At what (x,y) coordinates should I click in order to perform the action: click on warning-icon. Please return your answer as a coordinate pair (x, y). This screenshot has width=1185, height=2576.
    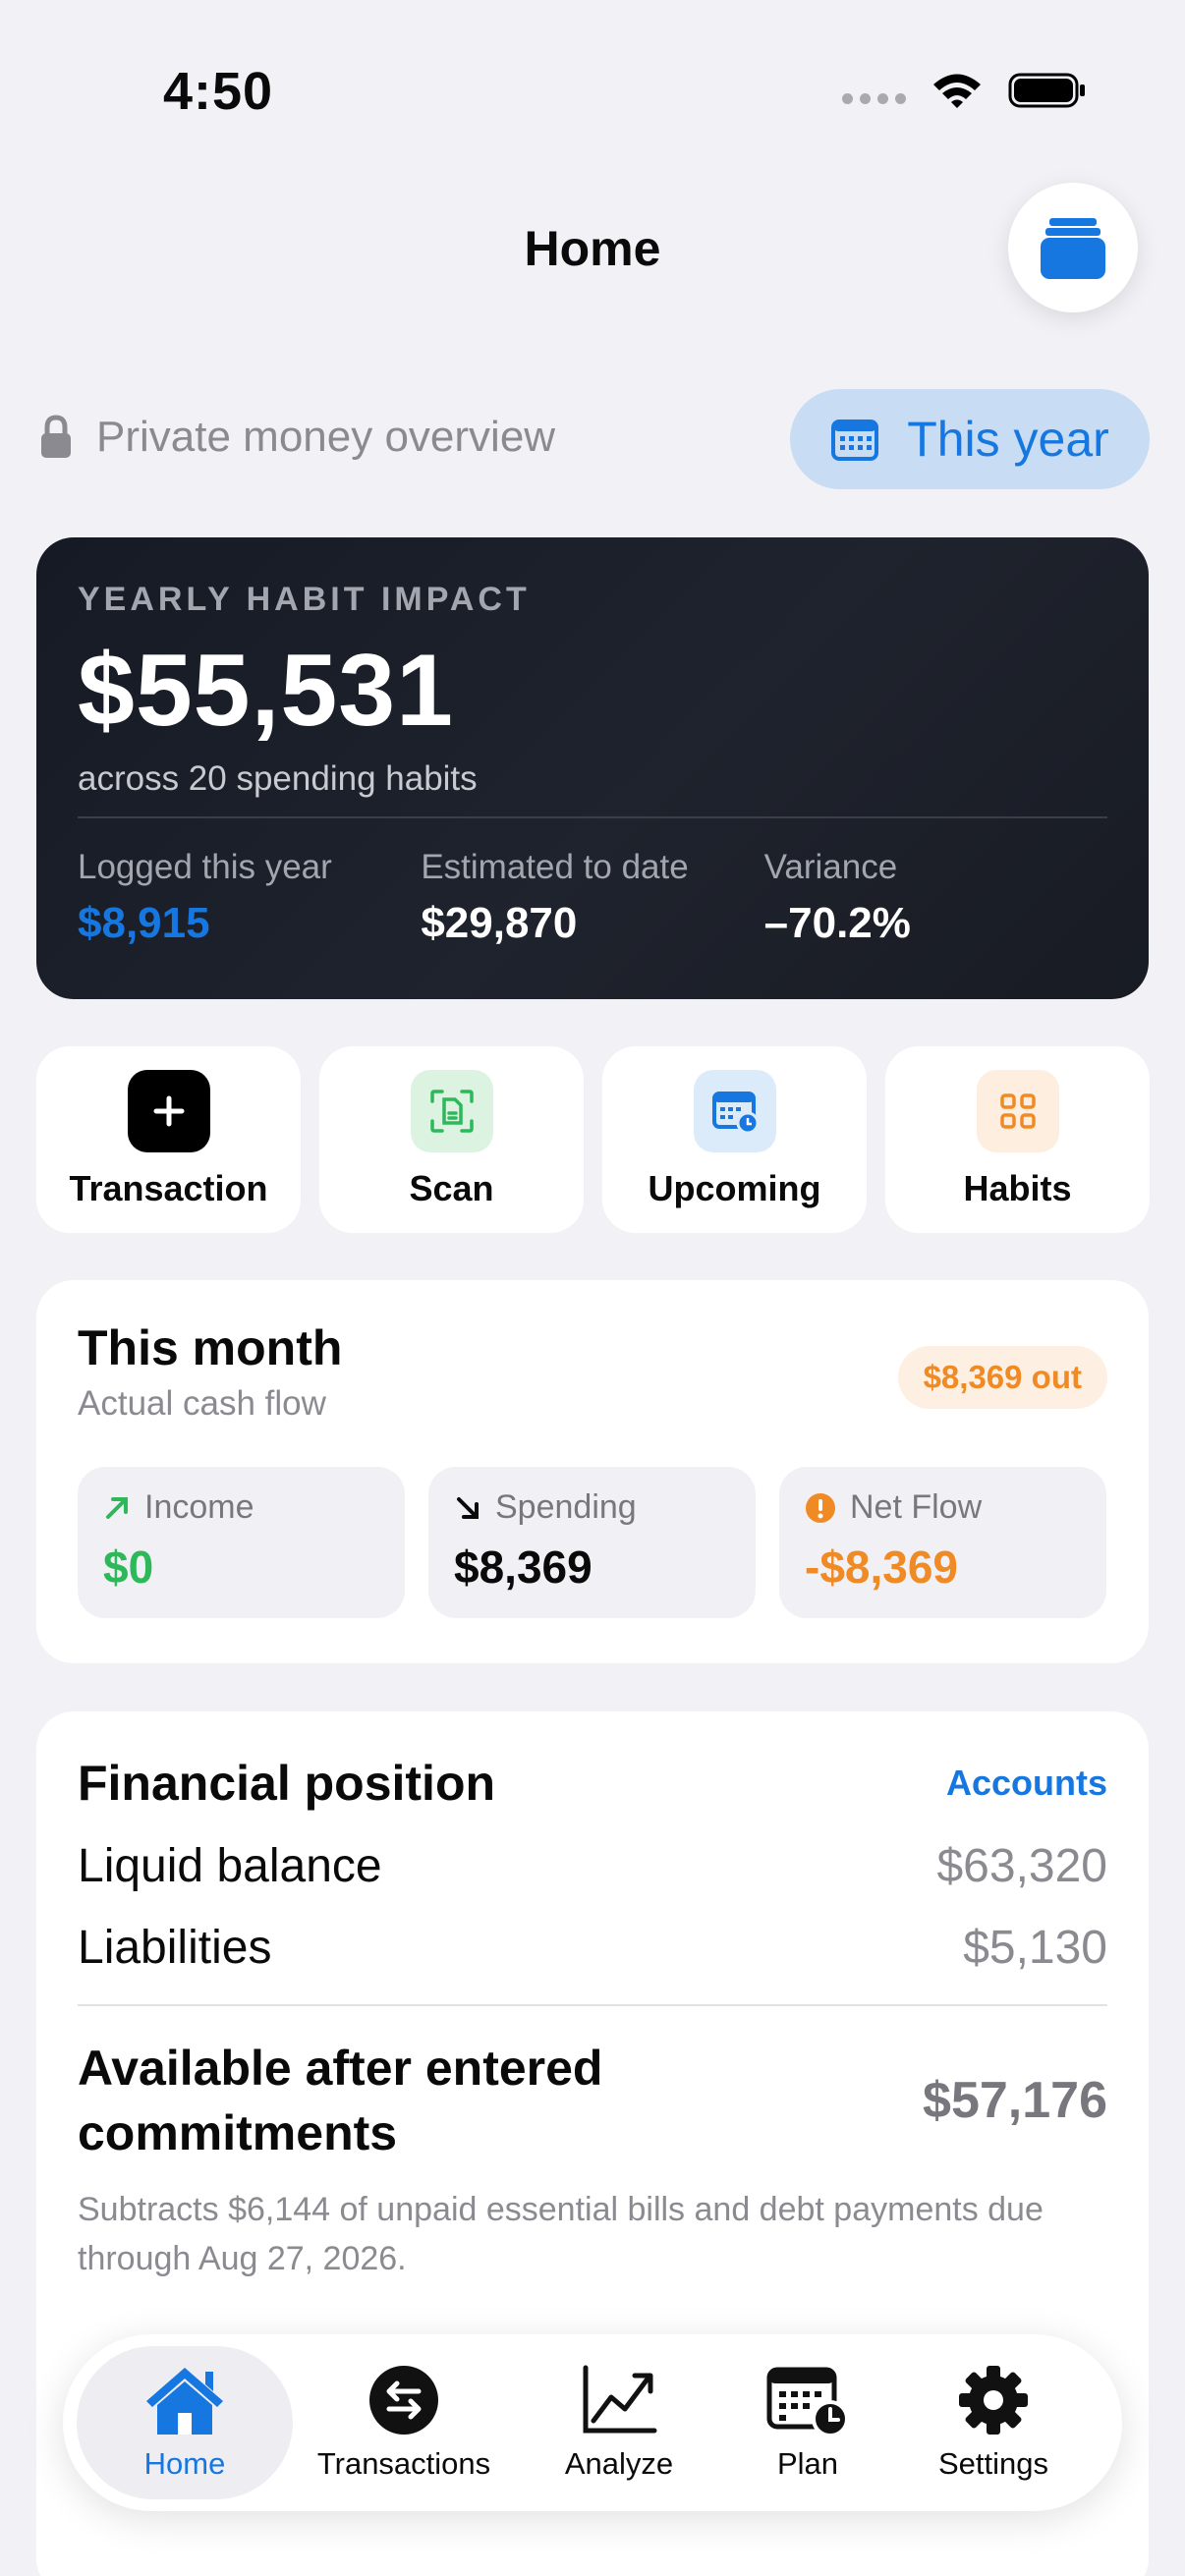
    Looking at the image, I should click on (821, 1507).